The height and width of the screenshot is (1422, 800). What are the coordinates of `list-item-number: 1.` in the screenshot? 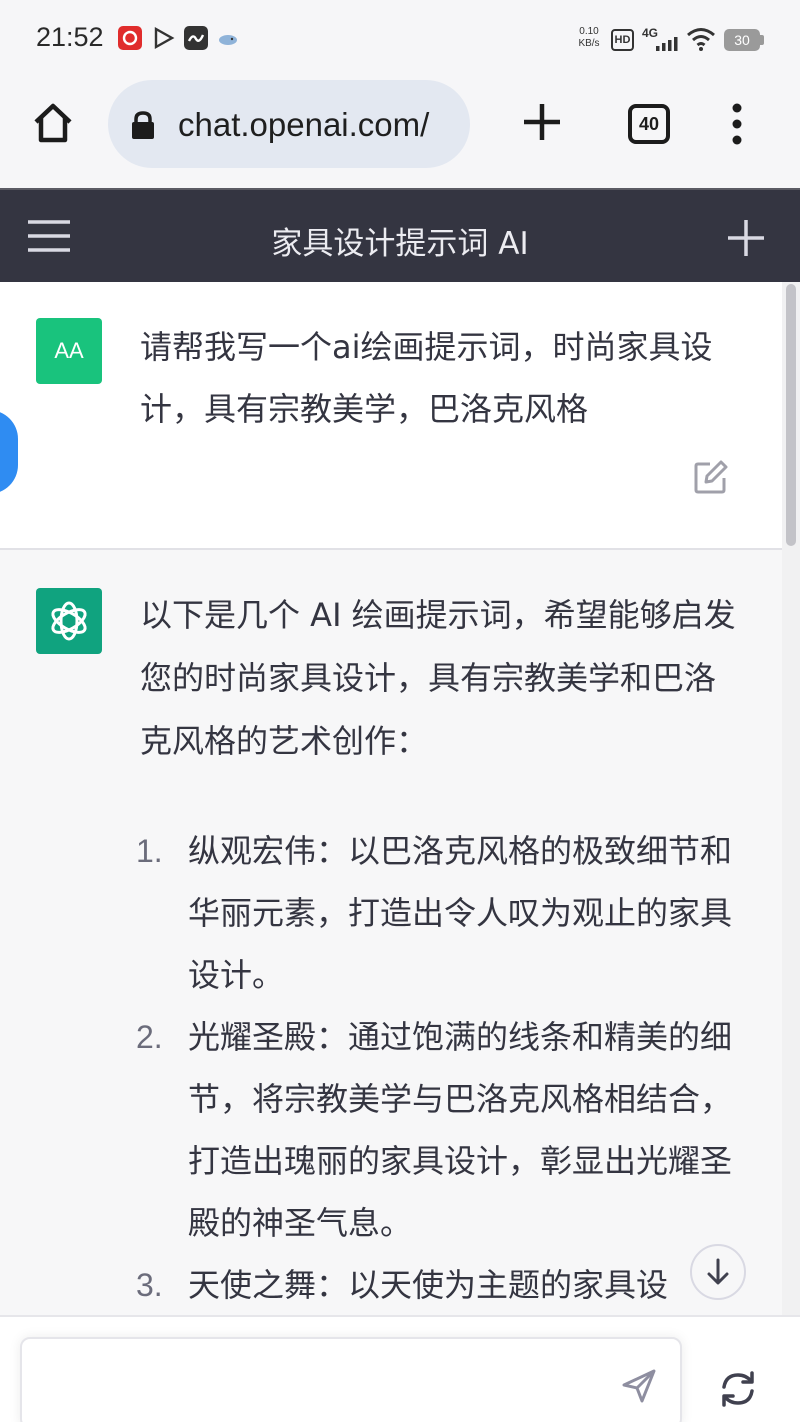 It's located at (149, 851).